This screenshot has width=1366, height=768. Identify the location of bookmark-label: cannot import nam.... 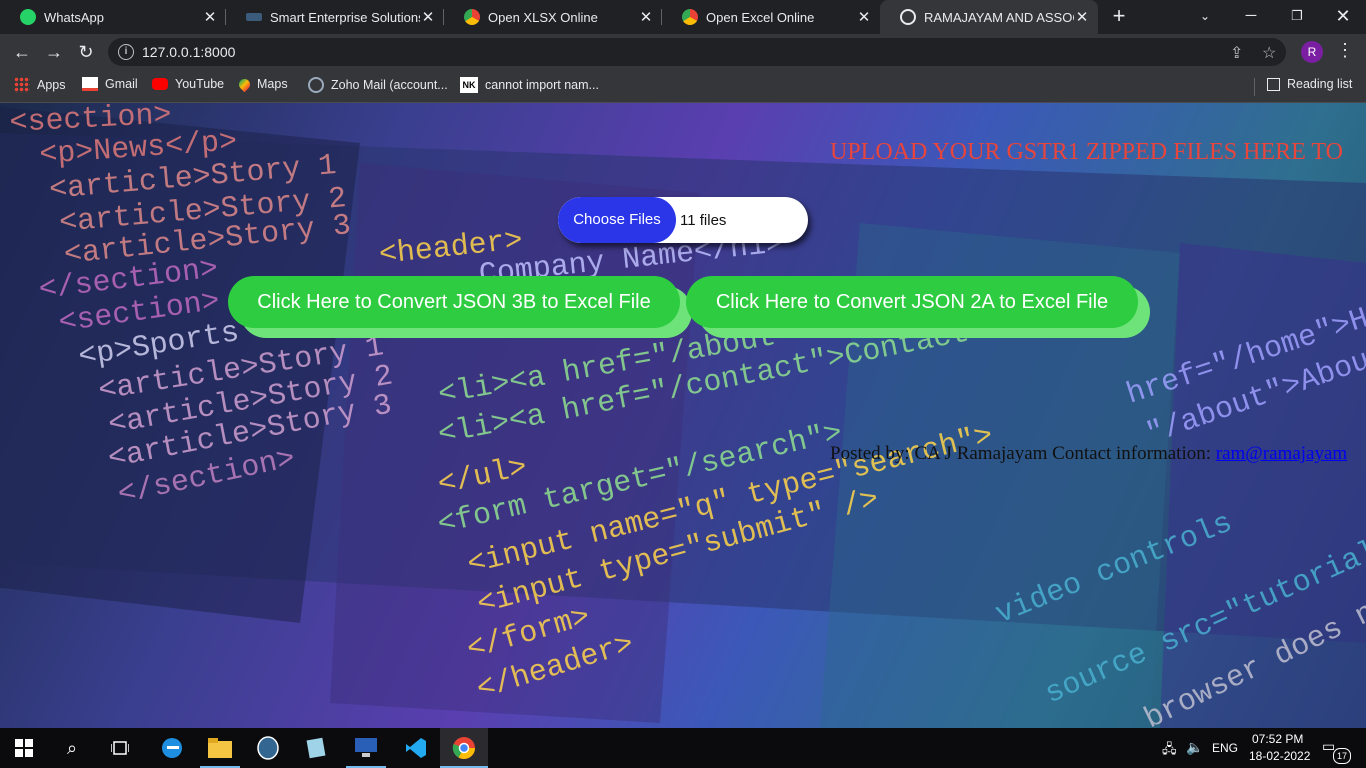
(542, 85).